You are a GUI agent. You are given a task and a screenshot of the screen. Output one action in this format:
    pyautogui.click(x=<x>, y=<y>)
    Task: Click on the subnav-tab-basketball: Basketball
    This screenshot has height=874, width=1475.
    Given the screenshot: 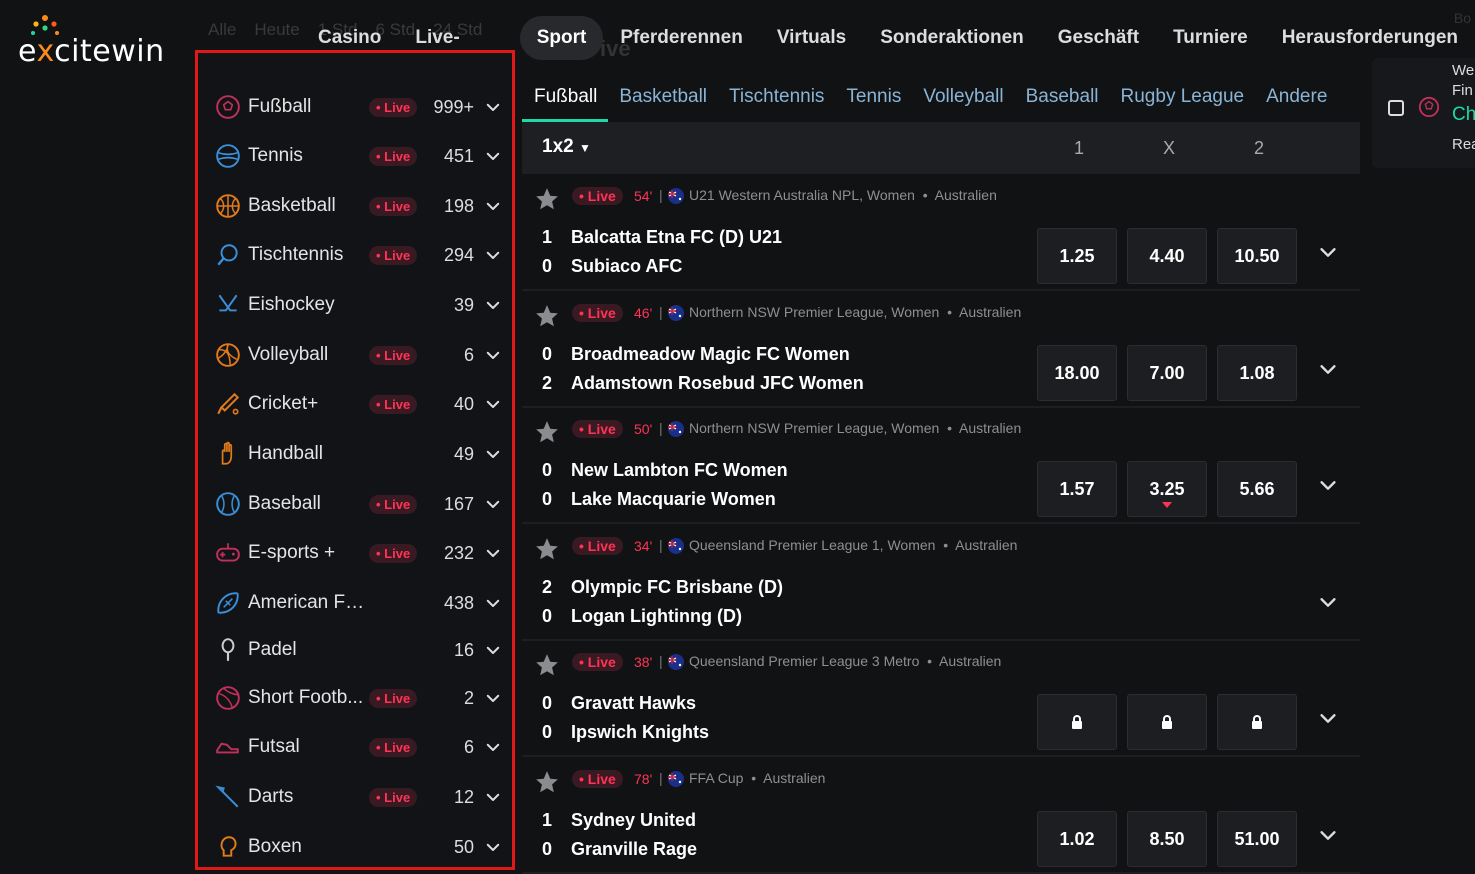 What is the action you would take?
    pyautogui.click(x=663, y=96)
    